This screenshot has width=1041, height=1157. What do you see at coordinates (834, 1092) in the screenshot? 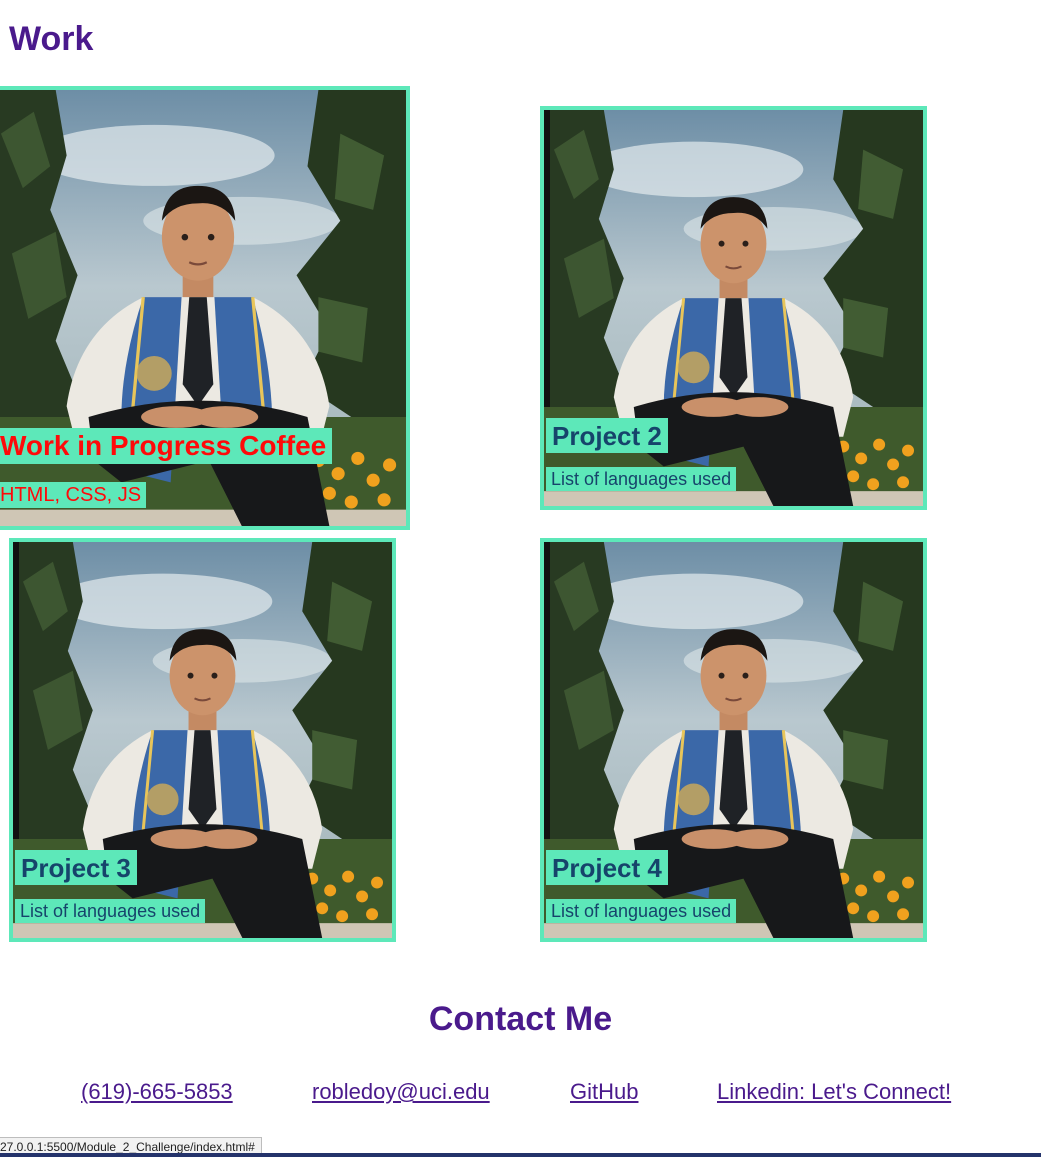
I see `linkedin-link: Linkedin: Let's Connect!` at bounding box center [834, 1092].